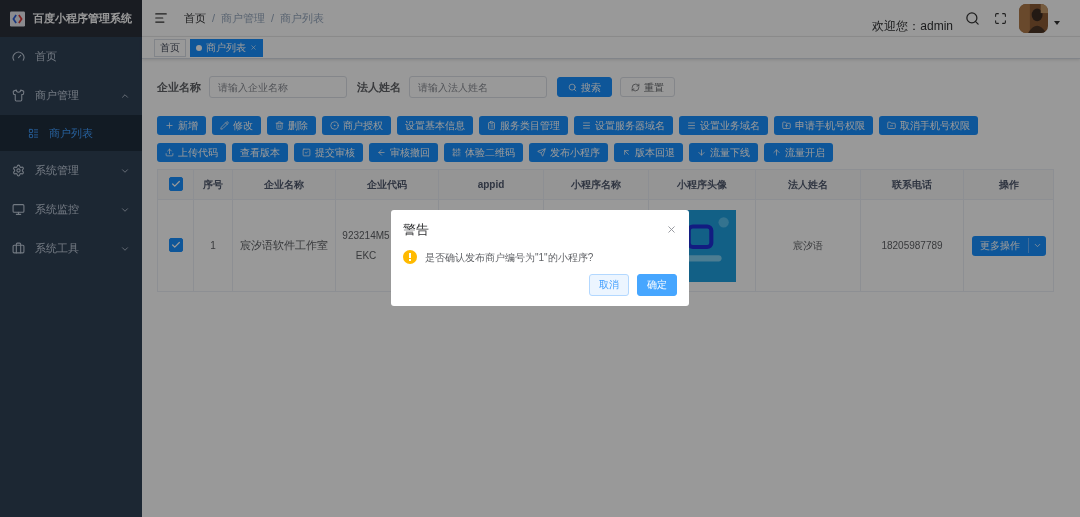 Image resolution: width=1080 pixels, height=517 pixels. I want to click on plus-icon, so click(169, 125).